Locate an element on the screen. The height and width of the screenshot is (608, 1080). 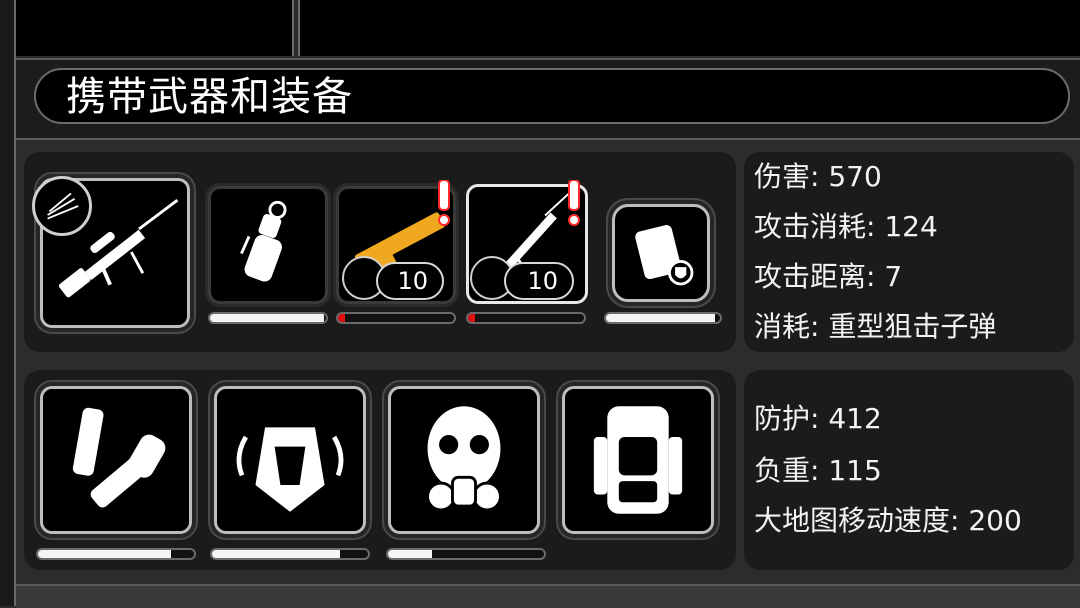
weapon-slot-stun-grenade is located at coordinates (268, 245).